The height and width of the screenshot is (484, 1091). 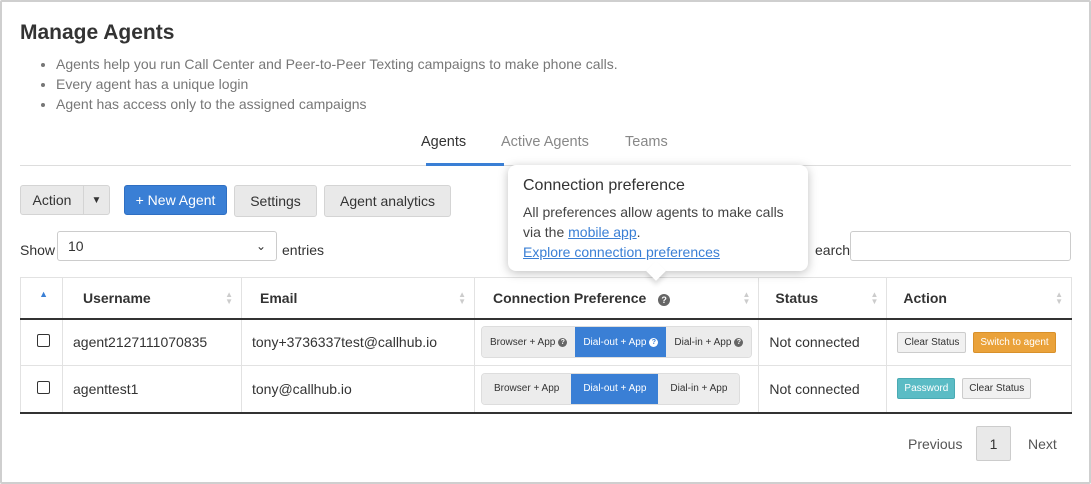 I want to click on select-column-header: ▲, so click(x=41, y=298).